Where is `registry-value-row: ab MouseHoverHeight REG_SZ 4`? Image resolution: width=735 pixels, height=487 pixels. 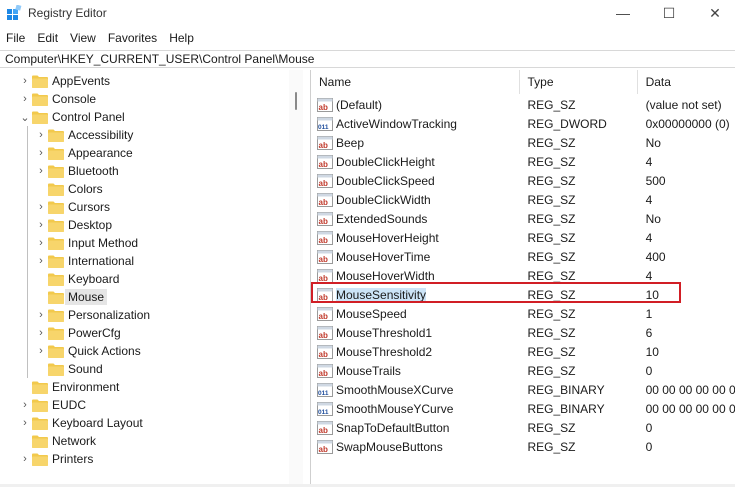 registry-value-row: ab MouseHoverHeight REG_SZ 4 is located at coordinates (523, 237).